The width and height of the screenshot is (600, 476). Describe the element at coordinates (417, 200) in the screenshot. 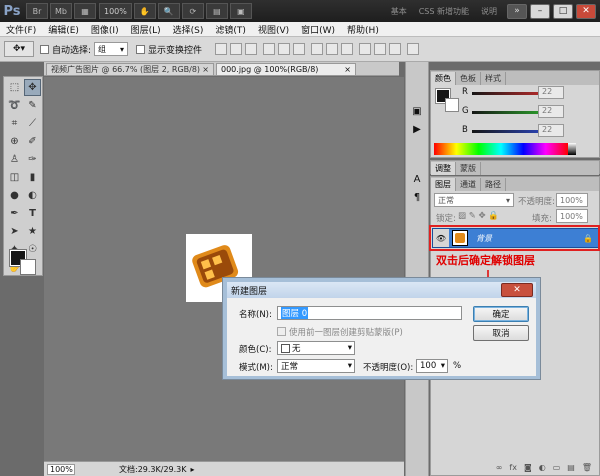

I see `paragraph-icon: ¶` at that location.